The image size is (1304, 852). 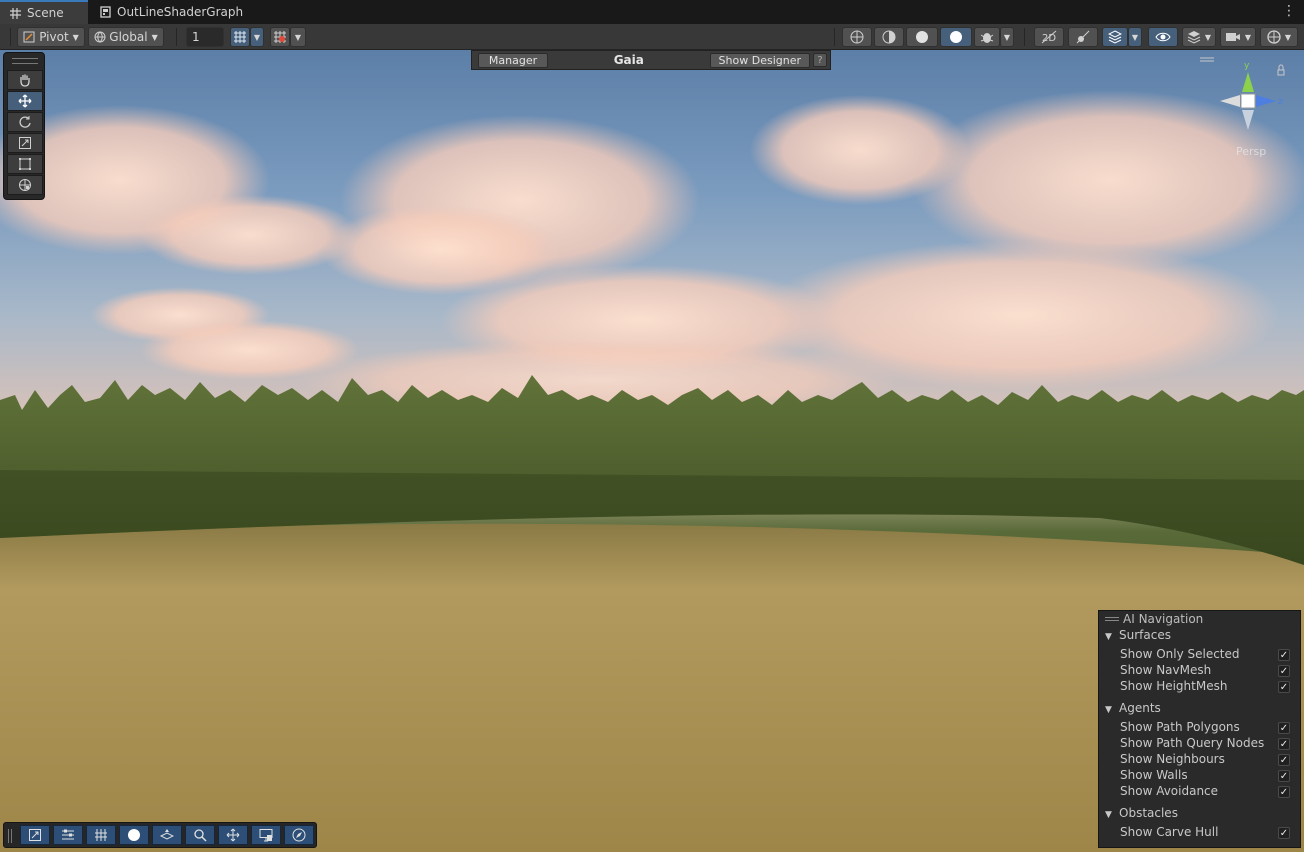 I want to click on svg-text: 2D, so click(x=1049, y=38).